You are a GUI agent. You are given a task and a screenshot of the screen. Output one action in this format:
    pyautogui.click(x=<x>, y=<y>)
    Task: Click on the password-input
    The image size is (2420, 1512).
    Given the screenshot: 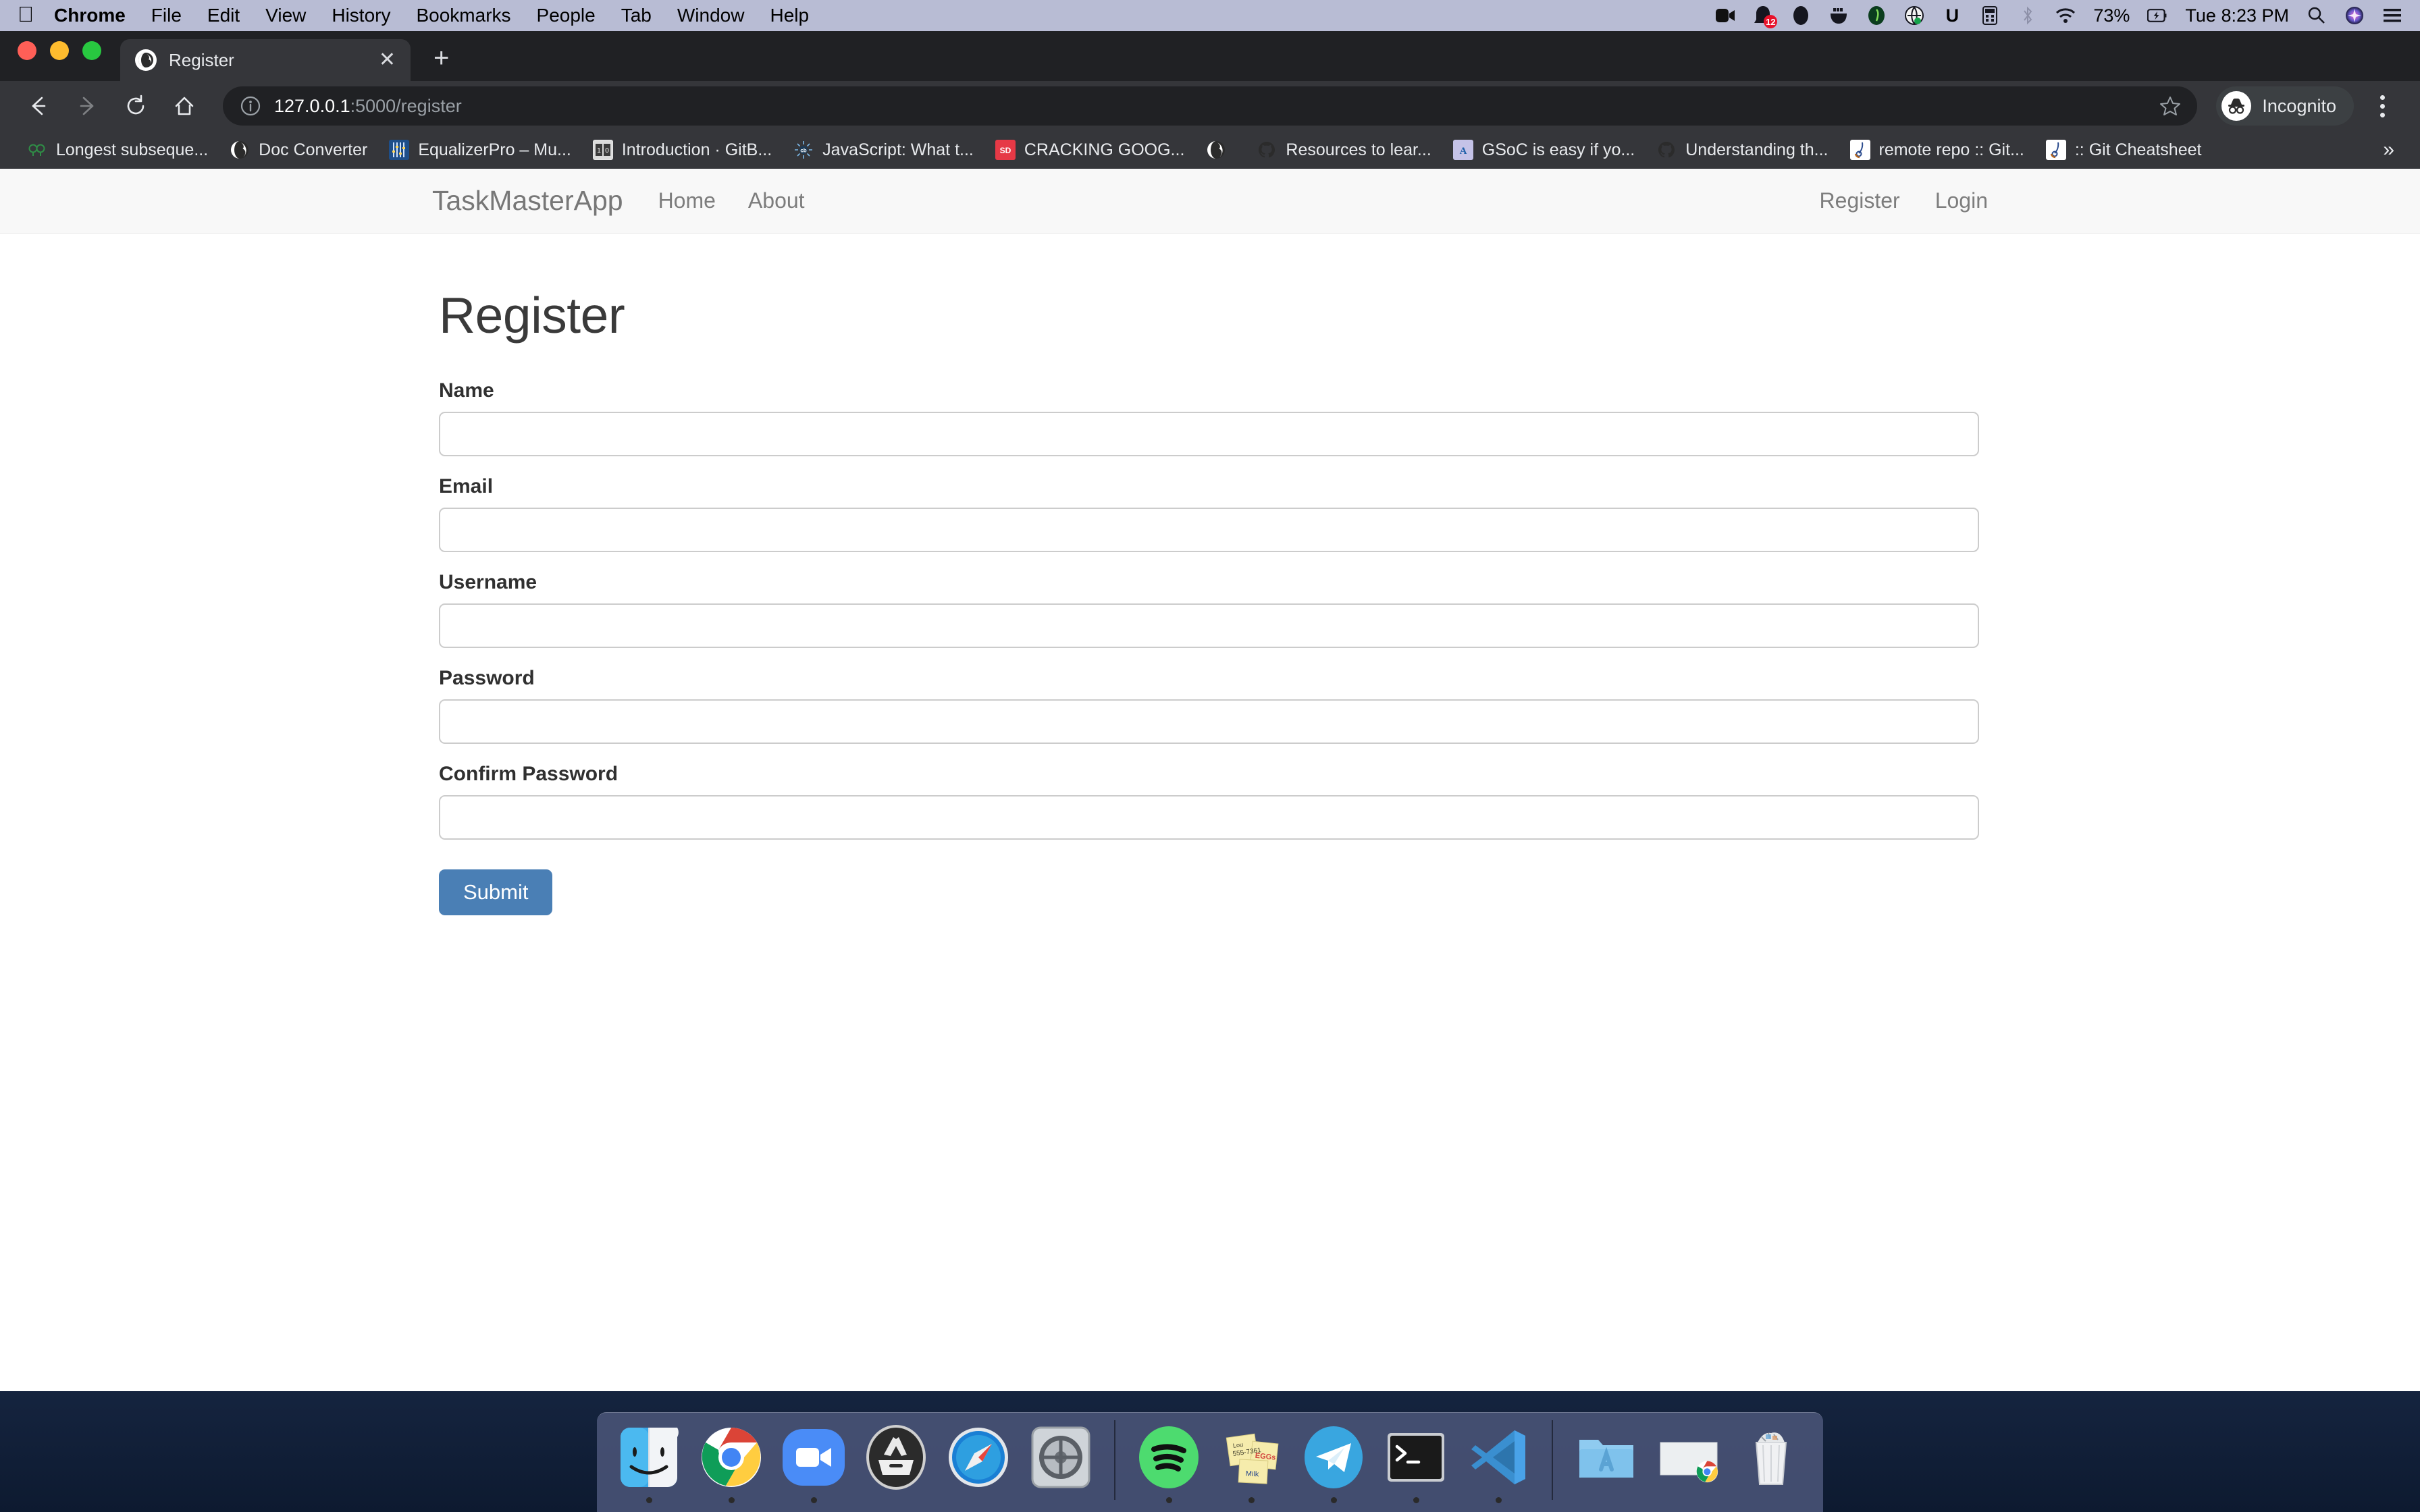 What is the action you would take?
    pyautogui.click(x=1209, y=722)
    